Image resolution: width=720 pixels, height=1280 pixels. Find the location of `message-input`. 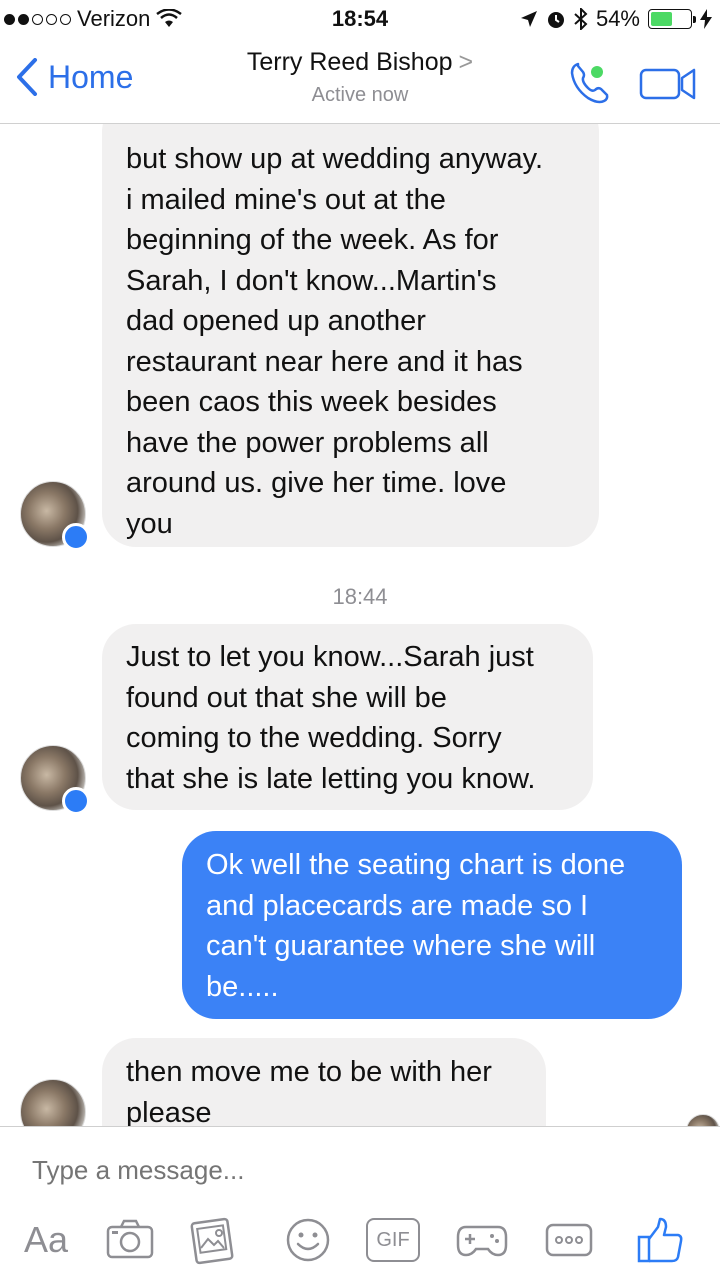

message-input is located at coordinates (362, 1170).